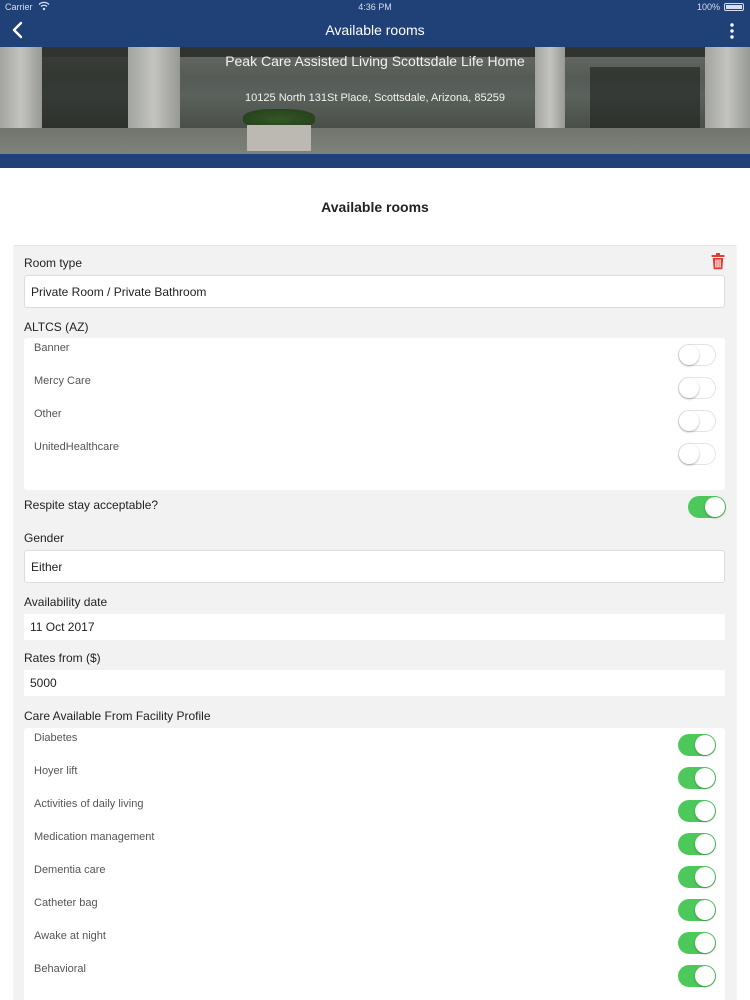 The width and height of the screenshot is (750, 1000). Describe the element at coordinates (374, 975) in the screenshot. I see `care-option-row: Behavioral` at that location.